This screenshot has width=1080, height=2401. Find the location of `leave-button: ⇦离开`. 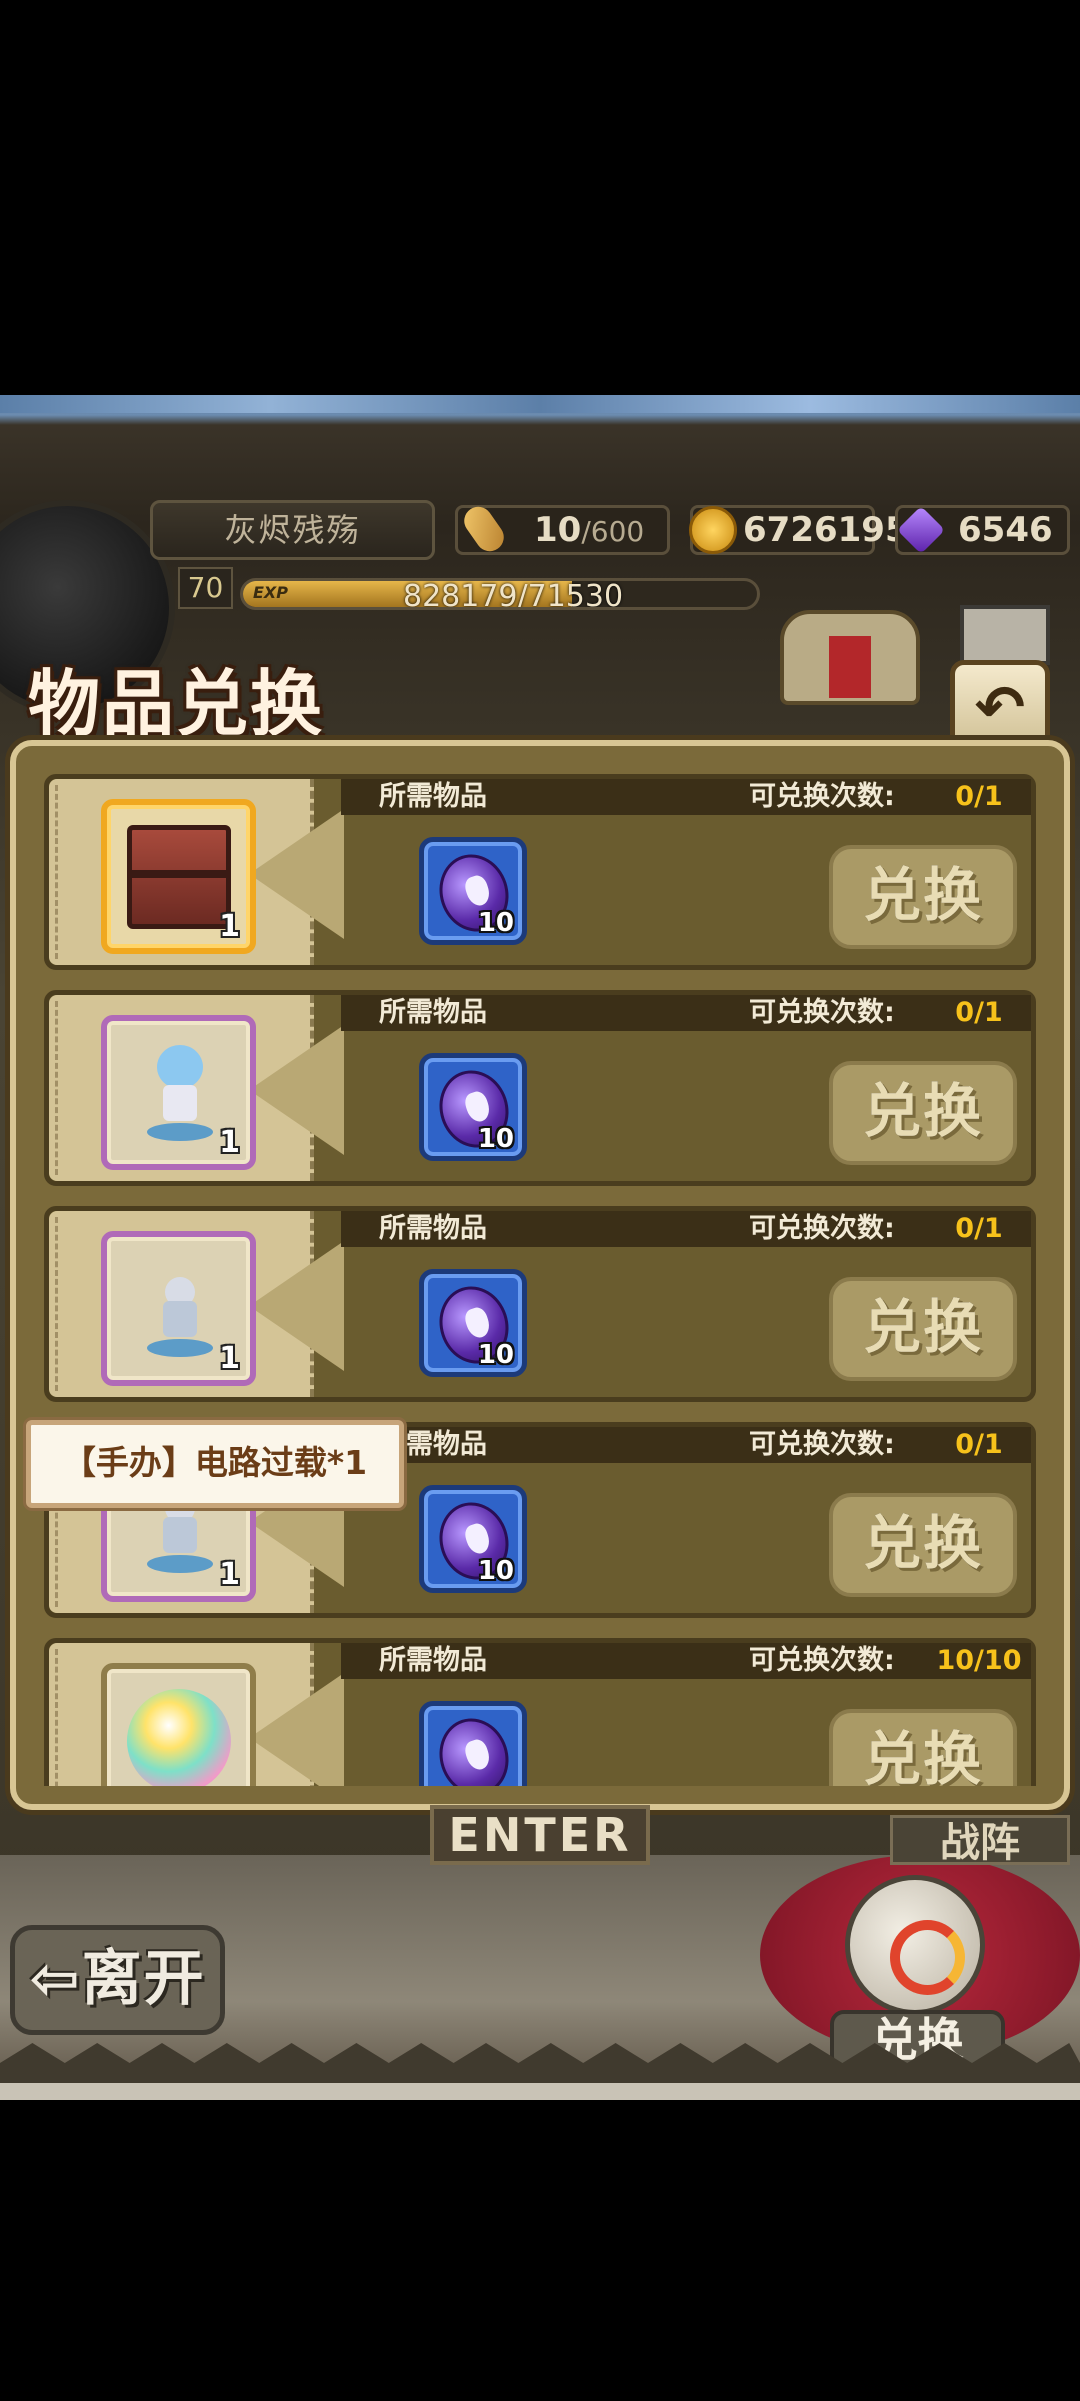

leave-button: ⇦离开 is located at coordinates (117, 1980).